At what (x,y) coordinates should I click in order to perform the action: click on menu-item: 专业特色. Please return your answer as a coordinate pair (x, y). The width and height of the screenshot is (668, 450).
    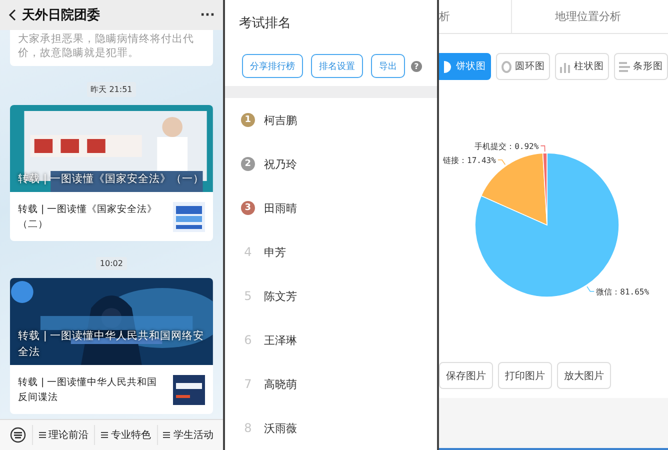
    Looking at the image, I should click on (125, 435).